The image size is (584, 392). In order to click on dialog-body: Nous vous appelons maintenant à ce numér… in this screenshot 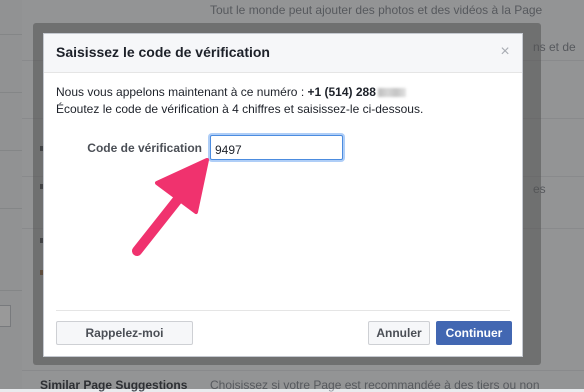, I will do `click(283, 101)`.